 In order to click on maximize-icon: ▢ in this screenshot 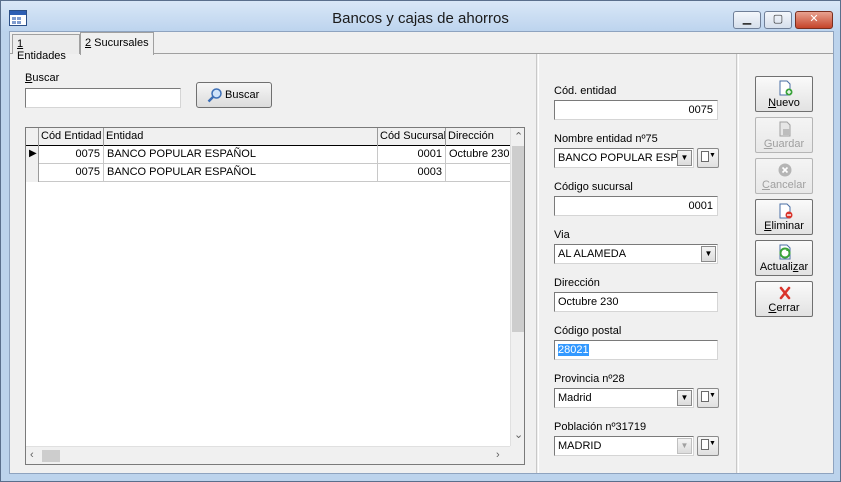, I will do `click(778, 19)`.